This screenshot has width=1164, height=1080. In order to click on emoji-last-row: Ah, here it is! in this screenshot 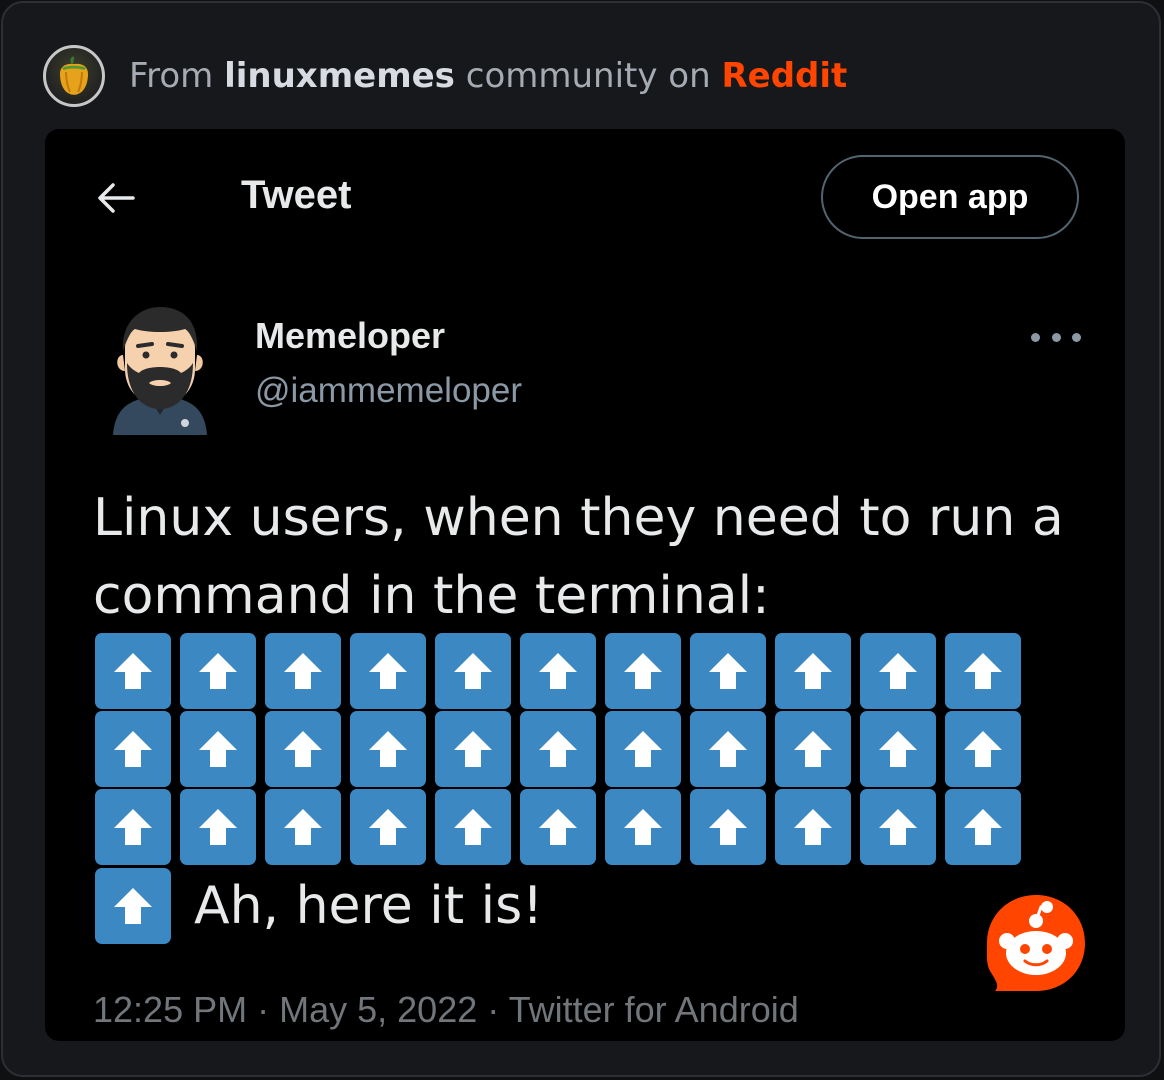, I will do `click(562, 906)`.